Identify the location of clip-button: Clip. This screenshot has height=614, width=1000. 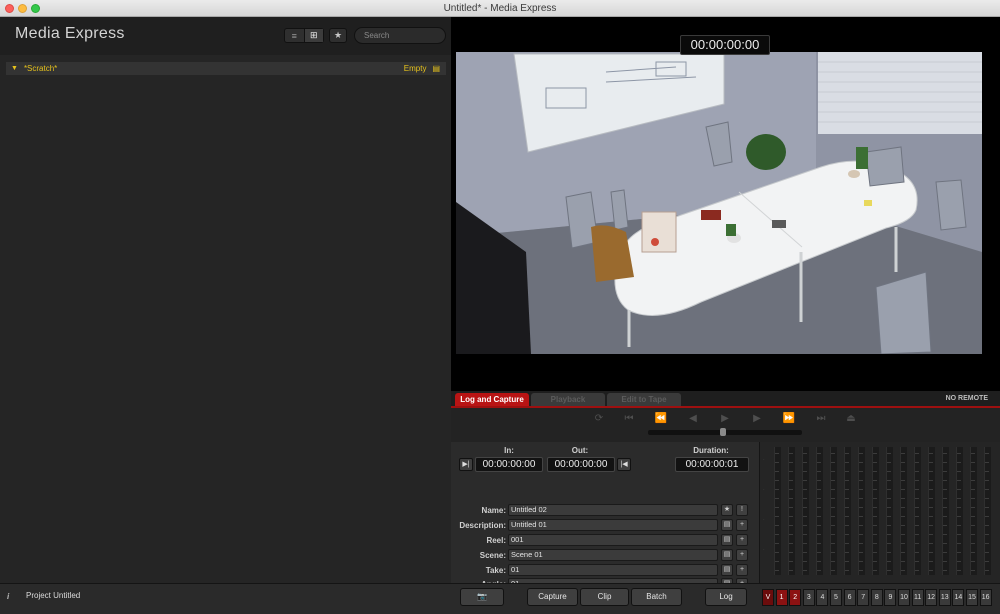
(604, 597).